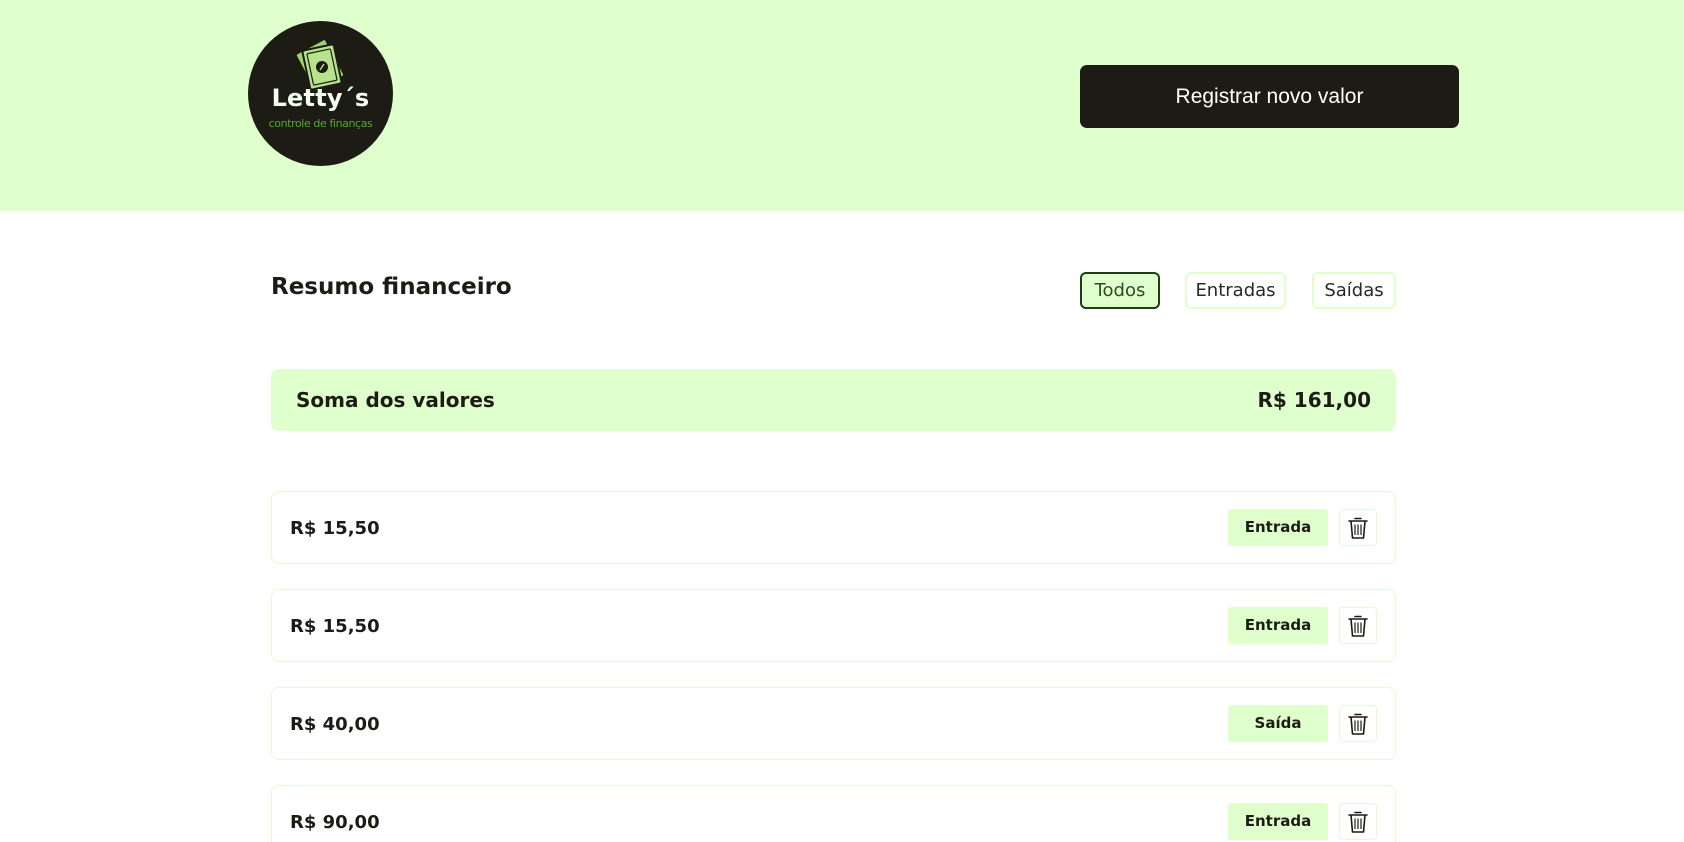 The height and width of the screenshot is (842, 1684). Describe the element at coordinates (1354, 290) in the screenshot. I see `filter-expense-button: Saídas` at that location.